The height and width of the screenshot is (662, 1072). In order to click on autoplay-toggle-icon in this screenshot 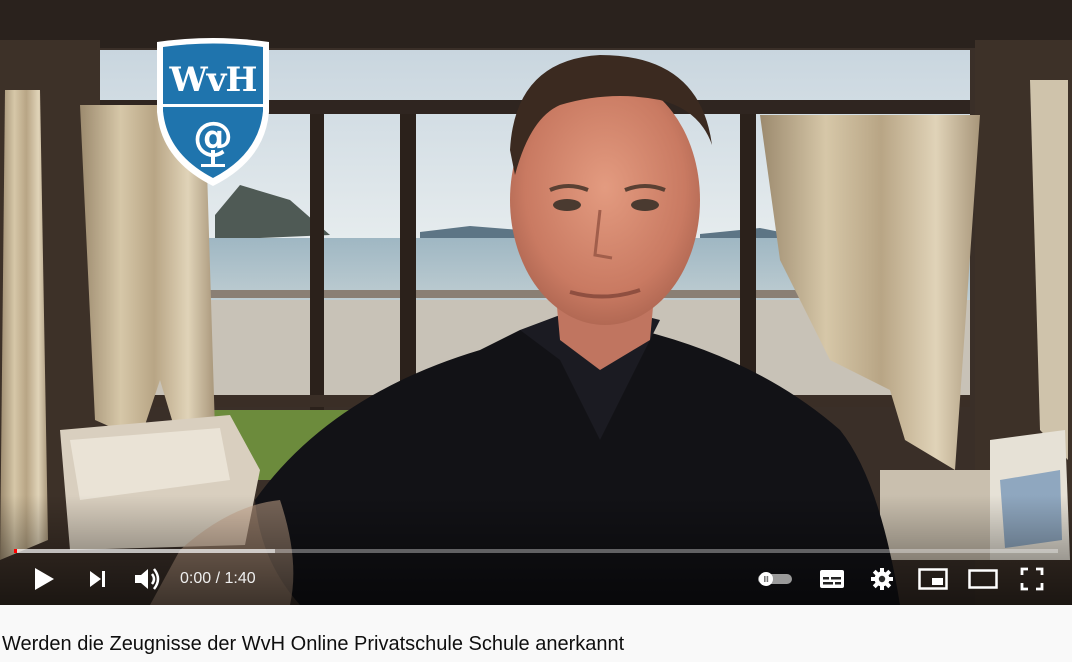, I will do `click(775, 579)`.